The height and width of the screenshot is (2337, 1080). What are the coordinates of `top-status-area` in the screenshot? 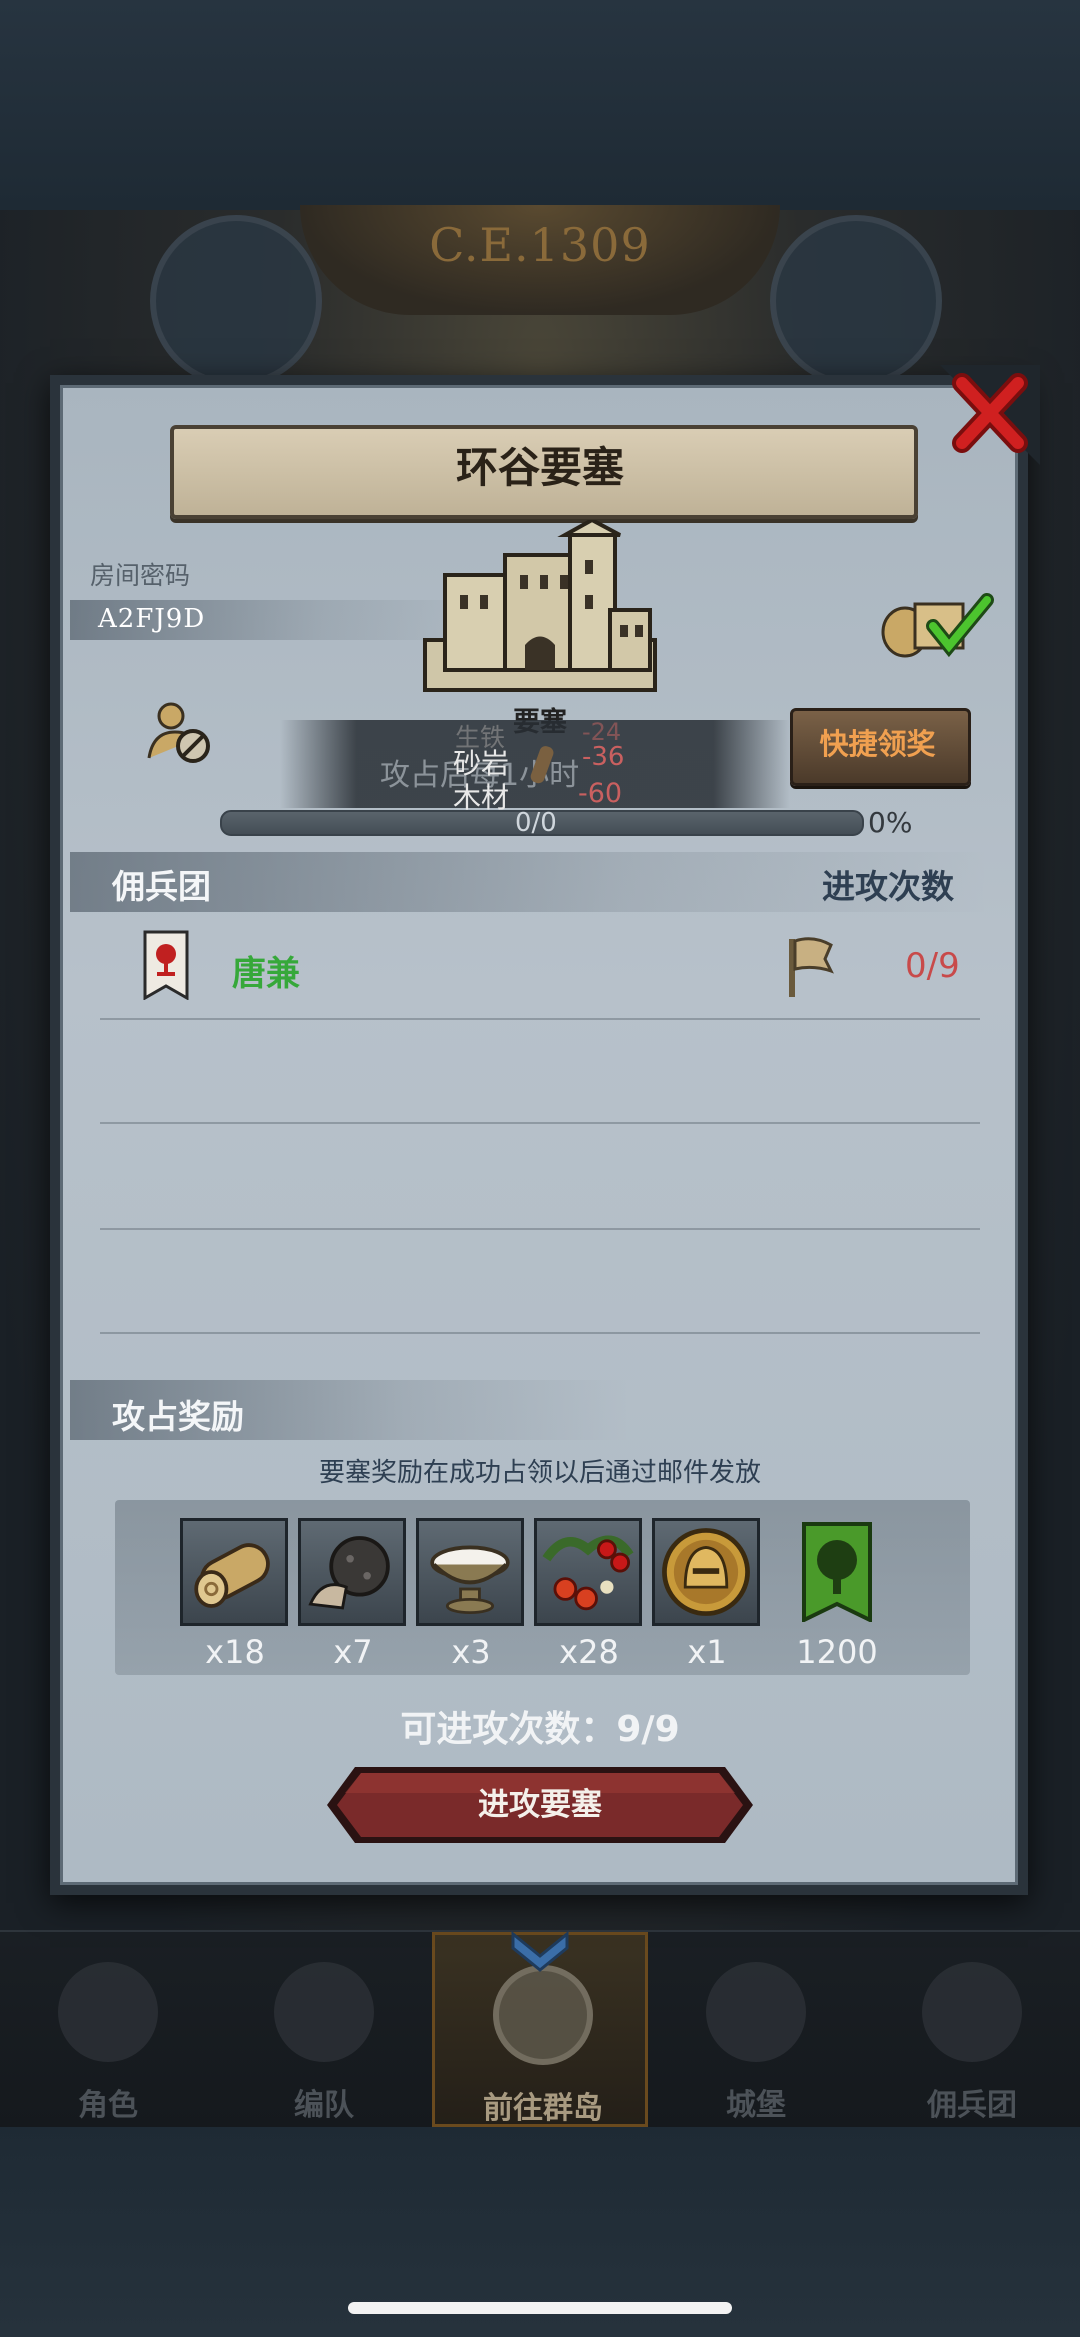 It's located at (540, 105).